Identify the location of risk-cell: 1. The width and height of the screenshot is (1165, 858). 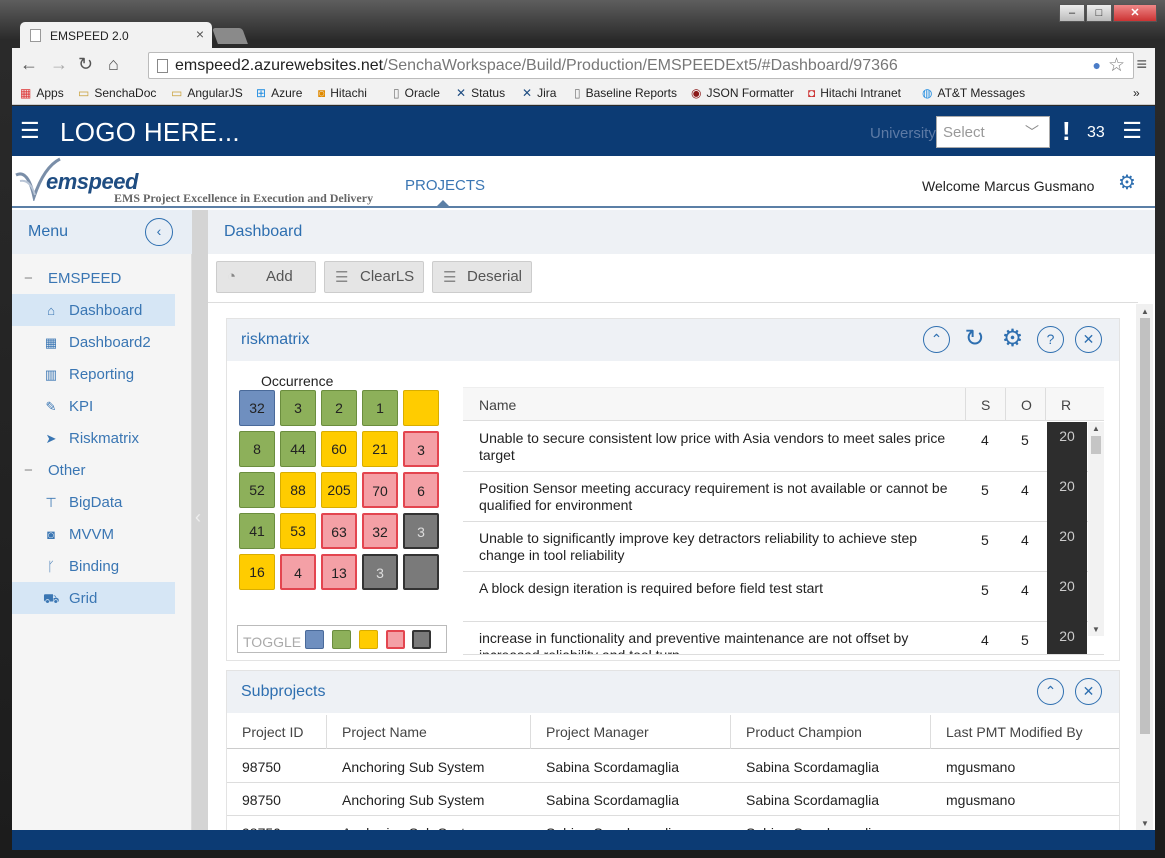
(380, 408).